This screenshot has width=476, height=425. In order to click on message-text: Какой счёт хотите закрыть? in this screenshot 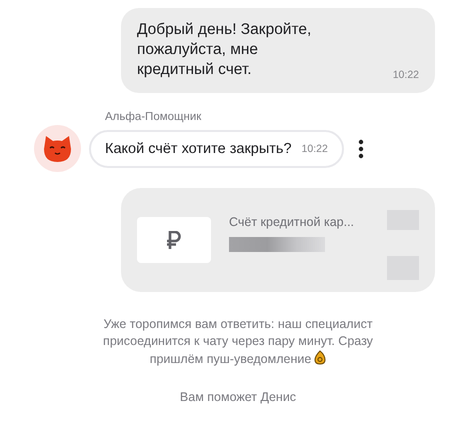, I will do `click(198, 148)`.